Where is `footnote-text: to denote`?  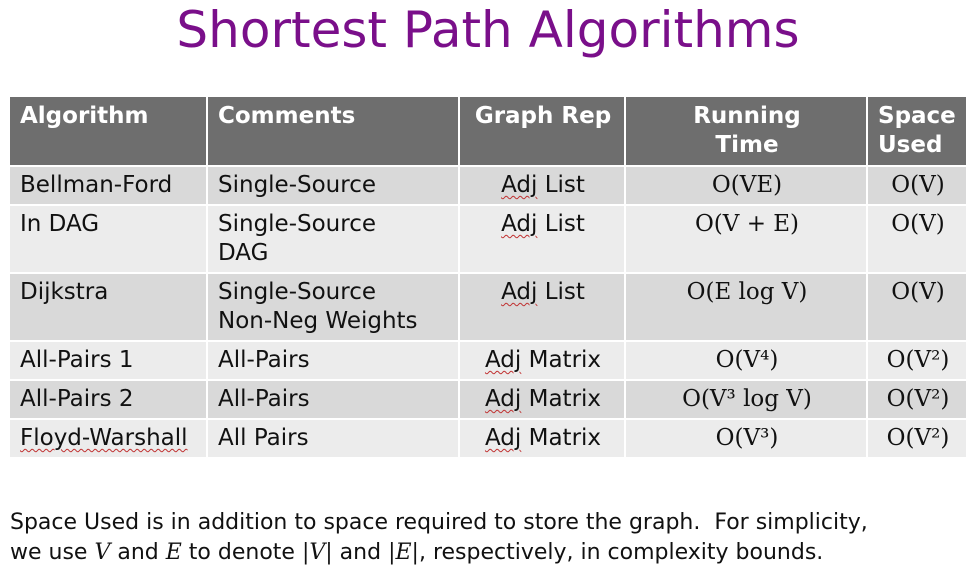
footnote-text: to denote is located at coordinates (241, 552).